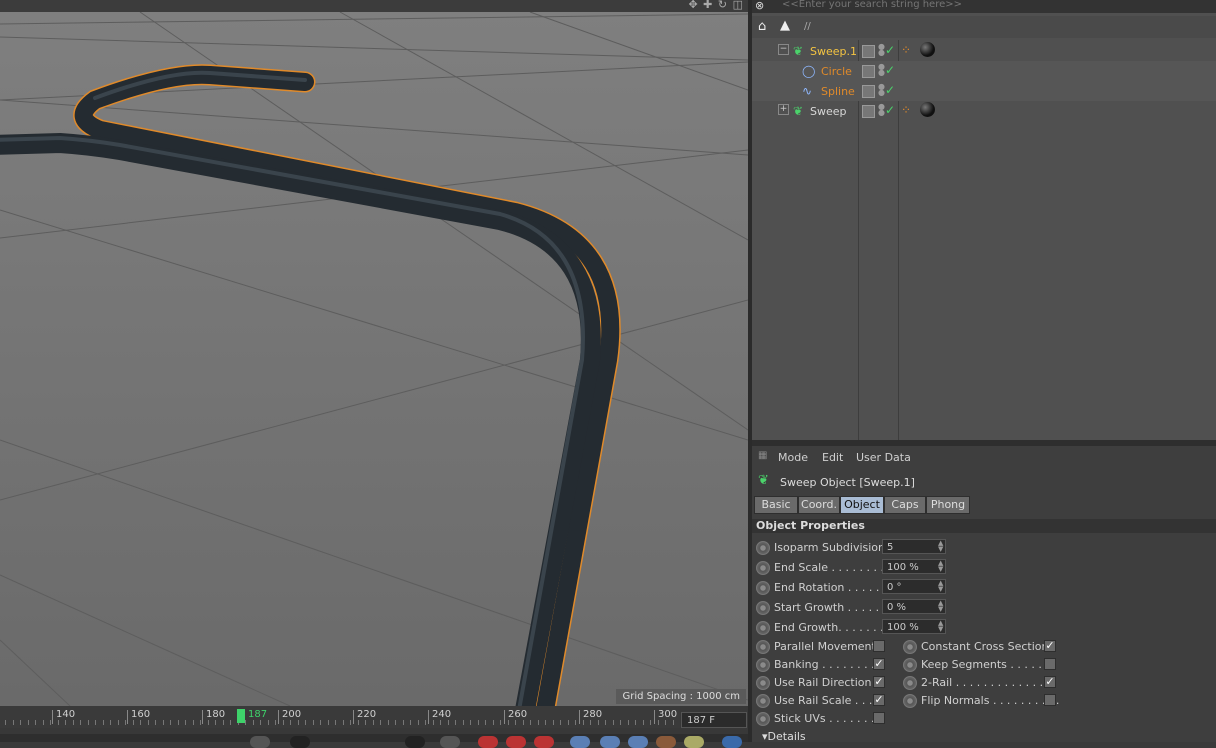 Image resolution: width=1216 pixels, height=748 pixels. I want to click on menu-mode: Mode, so click(793, 457).